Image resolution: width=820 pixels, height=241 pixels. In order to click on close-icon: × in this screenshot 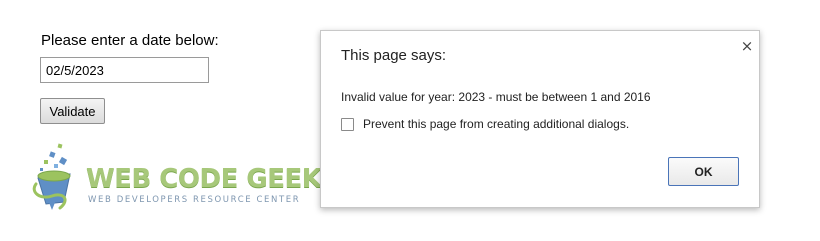, I will do `click(747, 46)`.